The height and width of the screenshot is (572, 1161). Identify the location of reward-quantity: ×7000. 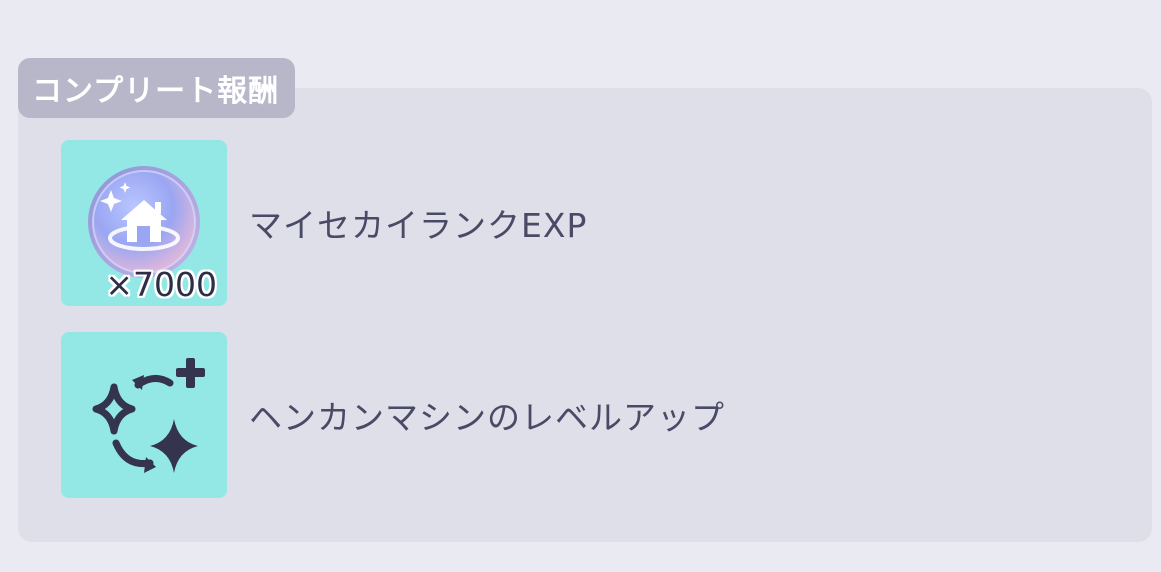
(161, 284).